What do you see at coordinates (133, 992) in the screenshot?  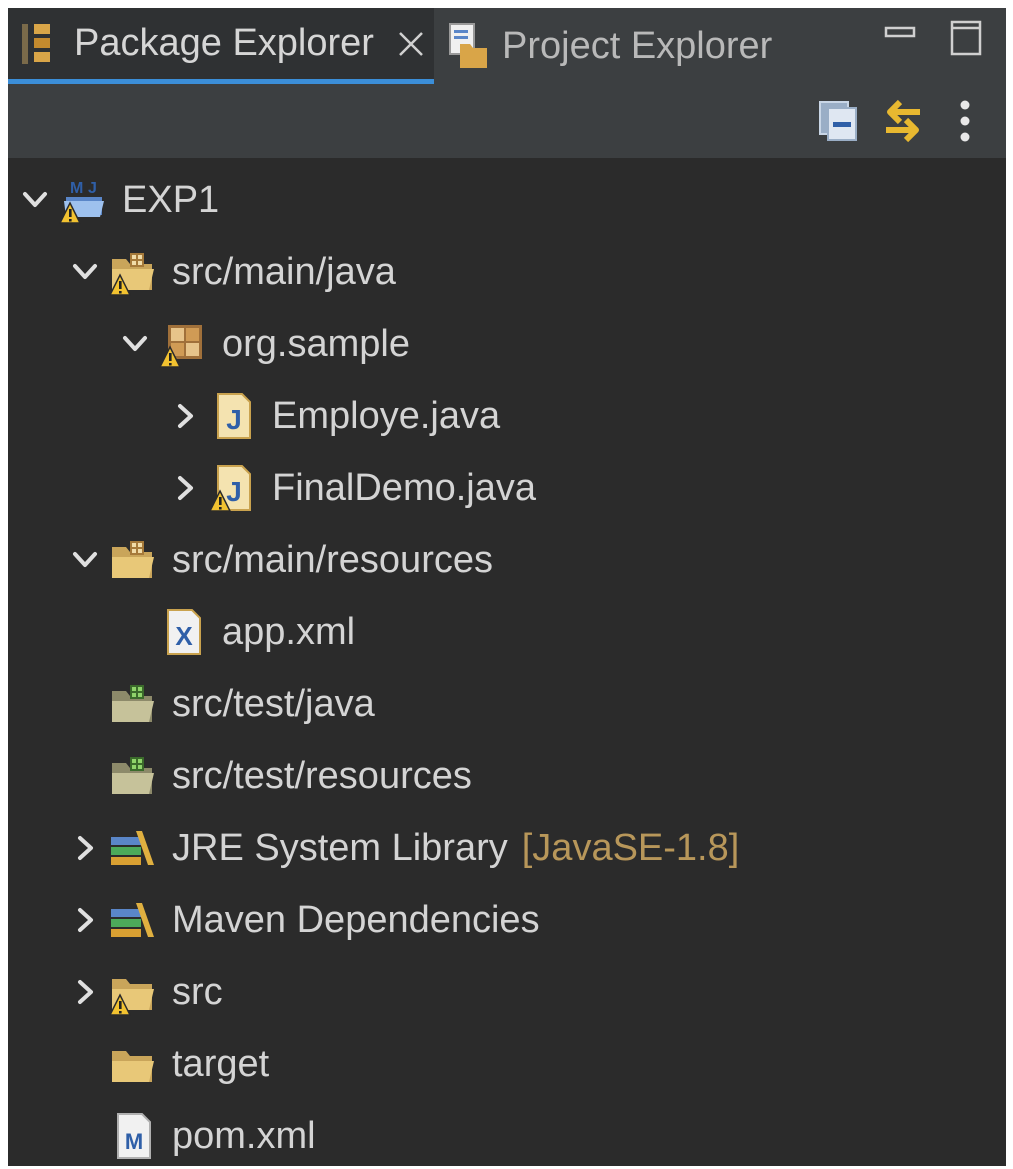 I see `folder-warning-icon` at bounding box center [133, 992].